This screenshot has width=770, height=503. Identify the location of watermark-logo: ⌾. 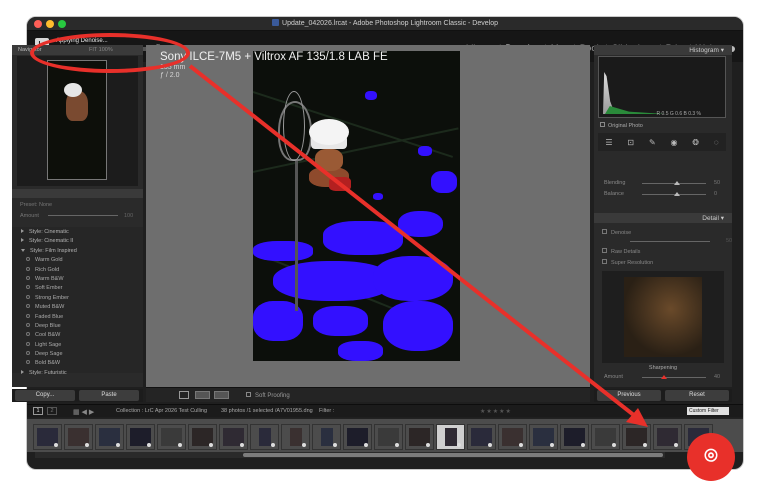
(711, 457).